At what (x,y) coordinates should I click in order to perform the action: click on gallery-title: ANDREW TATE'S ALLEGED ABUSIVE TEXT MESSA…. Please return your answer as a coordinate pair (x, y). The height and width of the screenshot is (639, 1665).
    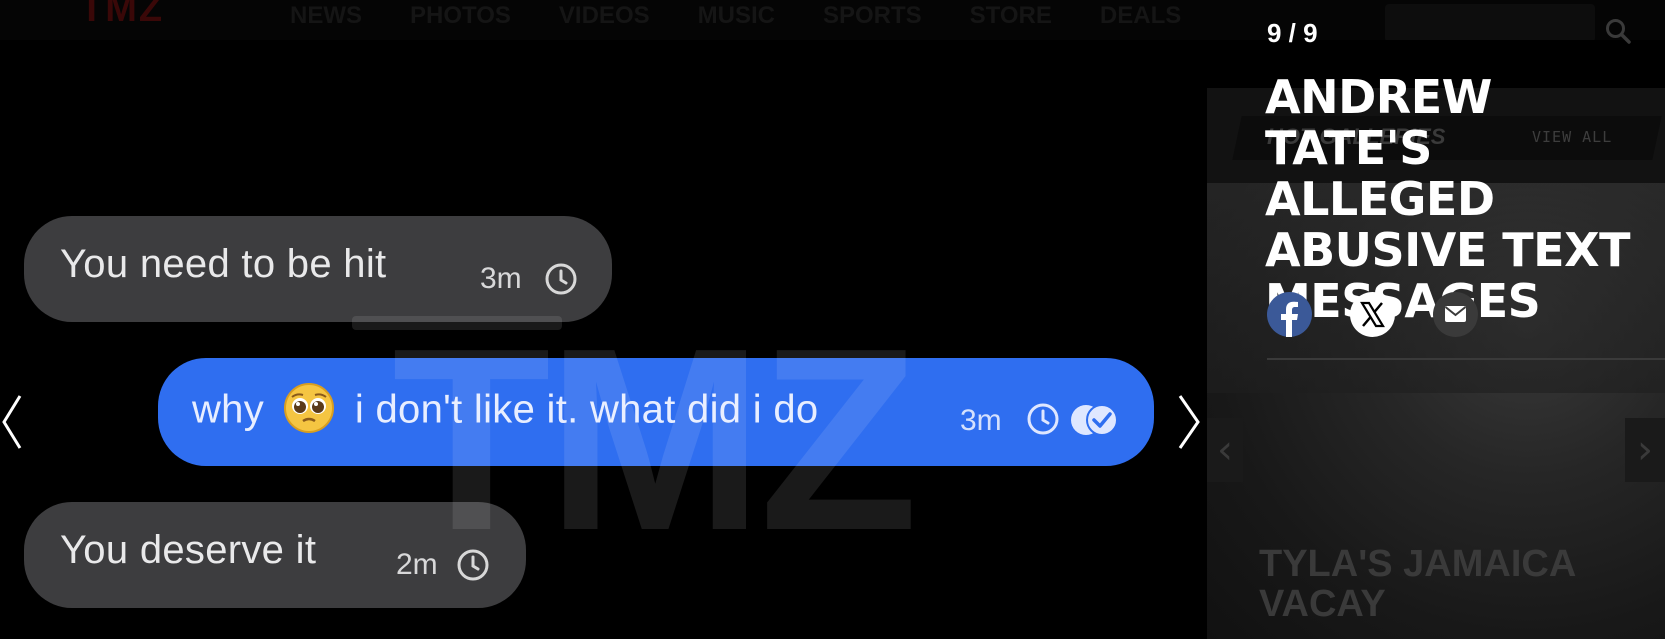
    Looking at the image, I should click on (1447, 199).